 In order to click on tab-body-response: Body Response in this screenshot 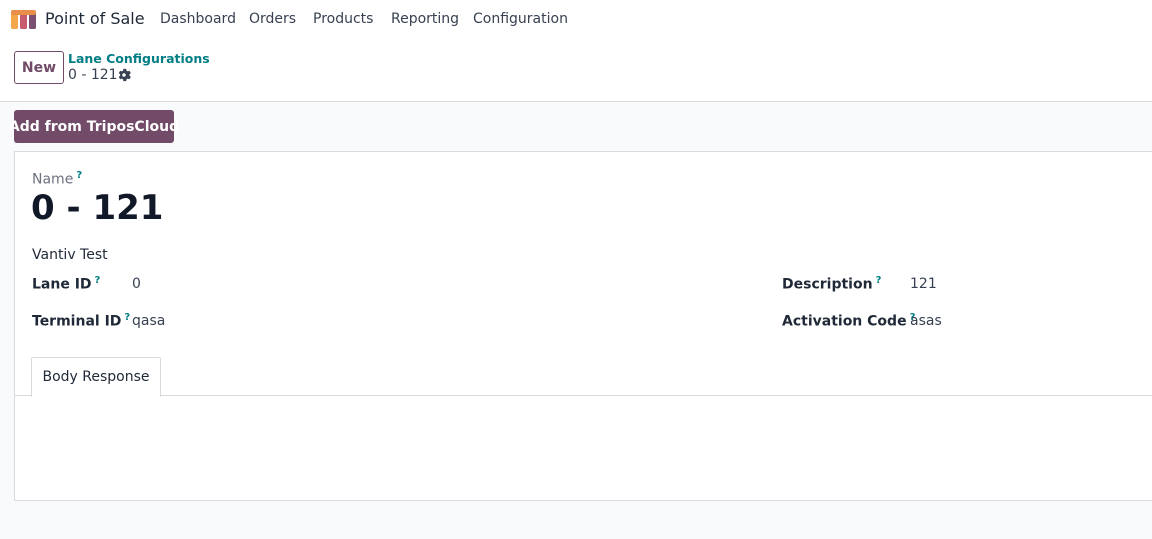, I will do `click(96, 377)`.